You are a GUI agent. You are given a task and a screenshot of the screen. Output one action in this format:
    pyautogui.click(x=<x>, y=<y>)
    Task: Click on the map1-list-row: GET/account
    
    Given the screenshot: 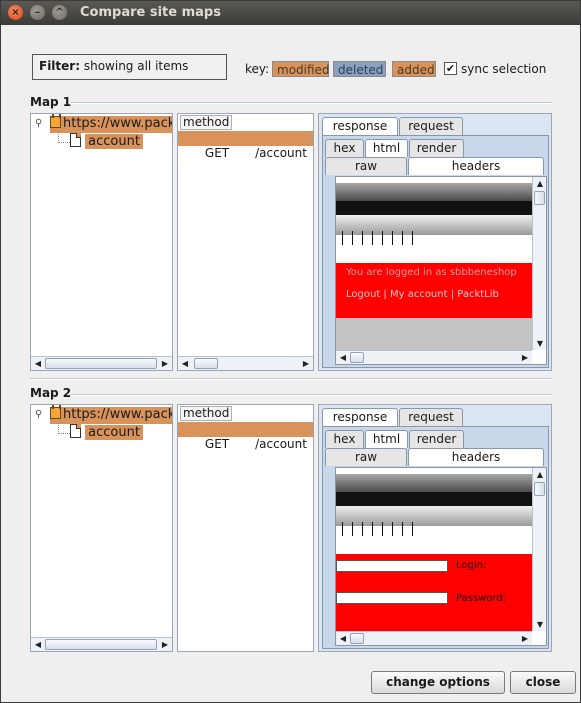 What is the action you would take?
    pyautogui.click(x=245, y=145)
    